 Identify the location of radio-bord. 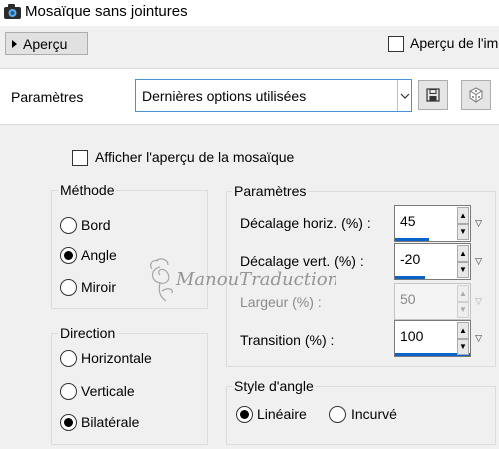
(68, 225).